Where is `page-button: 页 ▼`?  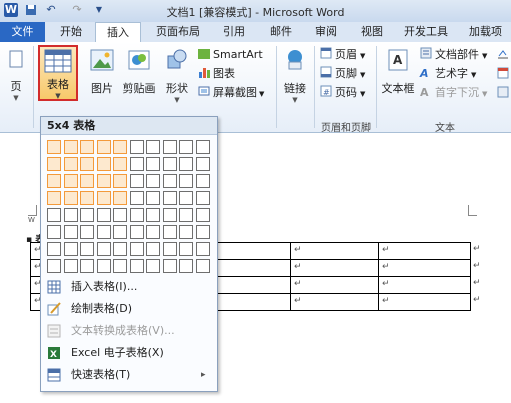
page-button: 页 ▼ is located at coordinates (16, 76).